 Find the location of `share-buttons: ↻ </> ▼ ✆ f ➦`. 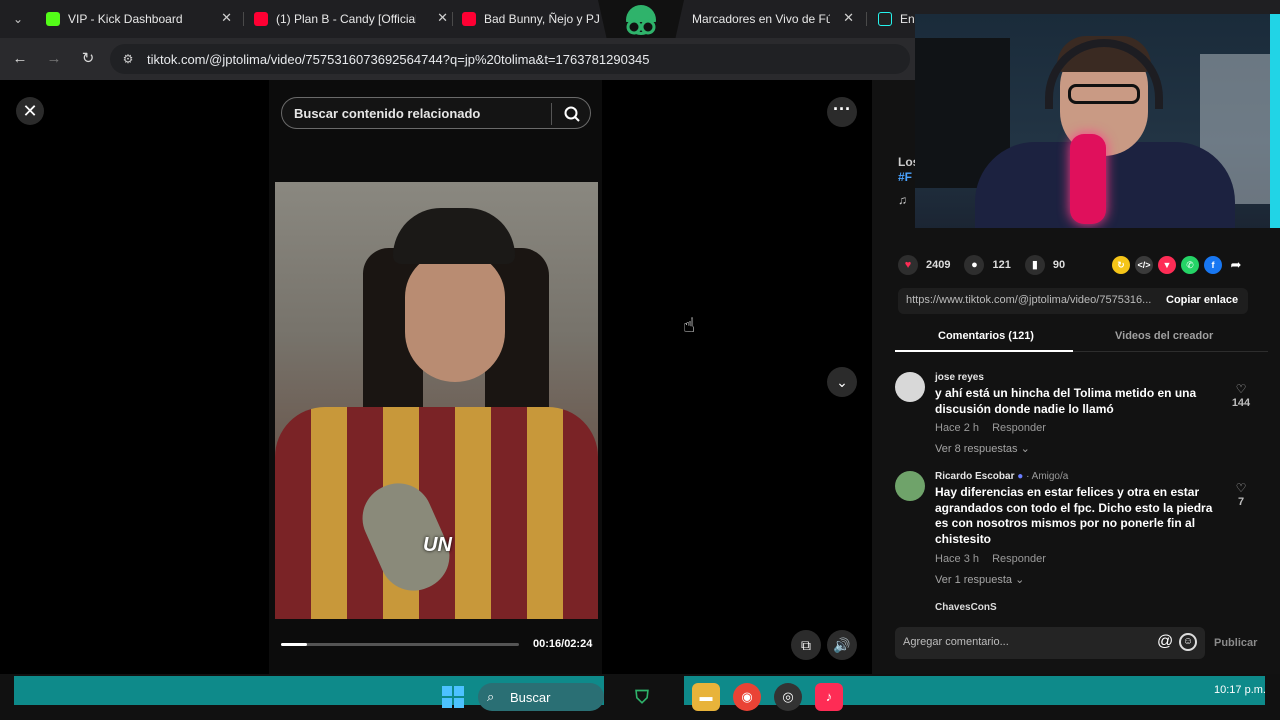

share-buttons: ↻ </> ▼ ✆ f ➦ is located at coordinates (1178, 265).